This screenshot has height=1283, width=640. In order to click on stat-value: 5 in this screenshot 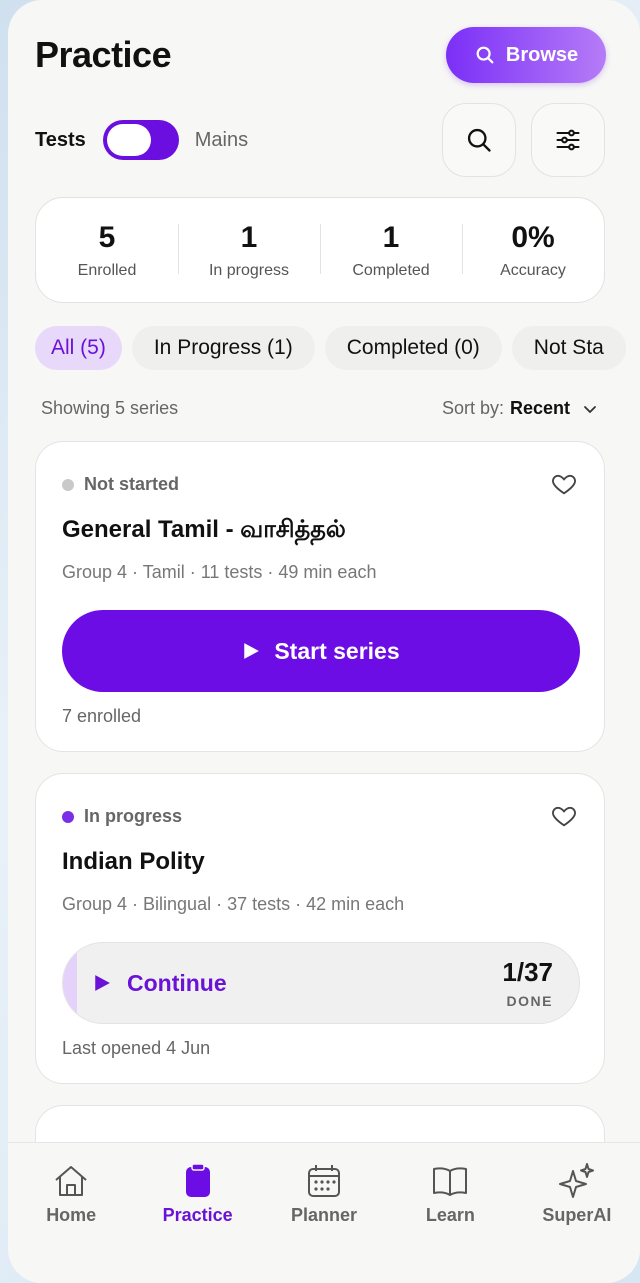, I will do `click(107, 237)`.